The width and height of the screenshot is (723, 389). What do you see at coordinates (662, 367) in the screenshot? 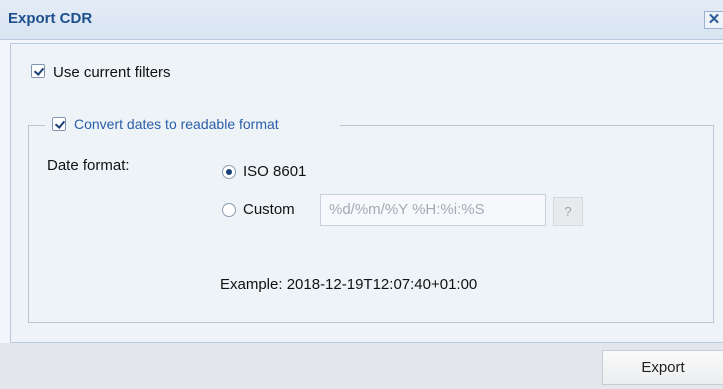
I see `export-button: Export` at bounding box center [662, 367].